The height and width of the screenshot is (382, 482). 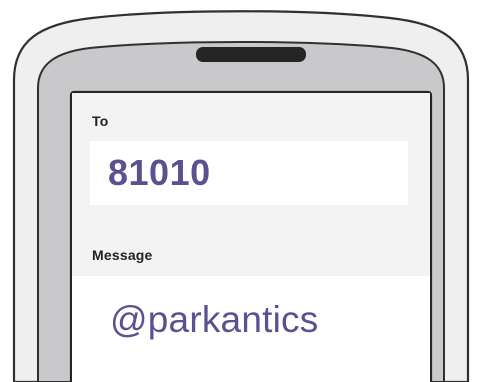 I want to click on recipient-value: 81010, so click(x=159, y=172).